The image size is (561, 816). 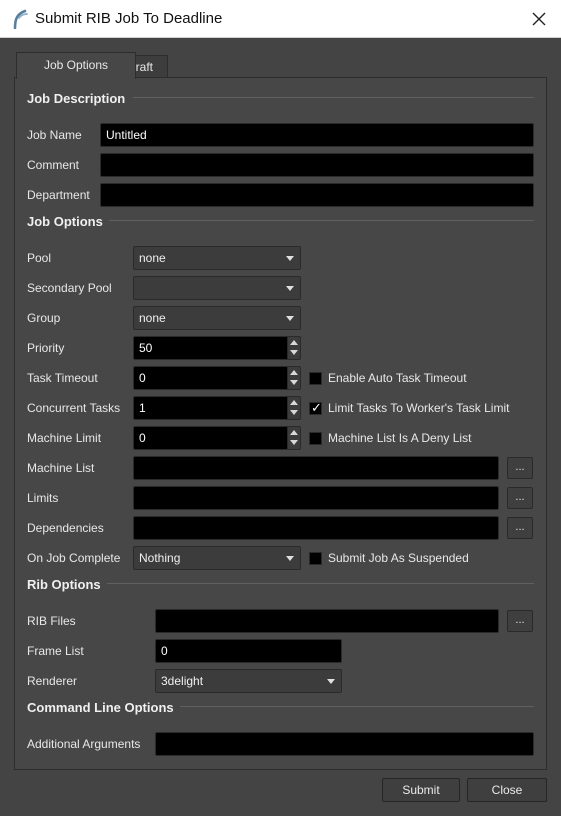 I want to click on job-name-field: Untitled, so click(x=317, y=135).